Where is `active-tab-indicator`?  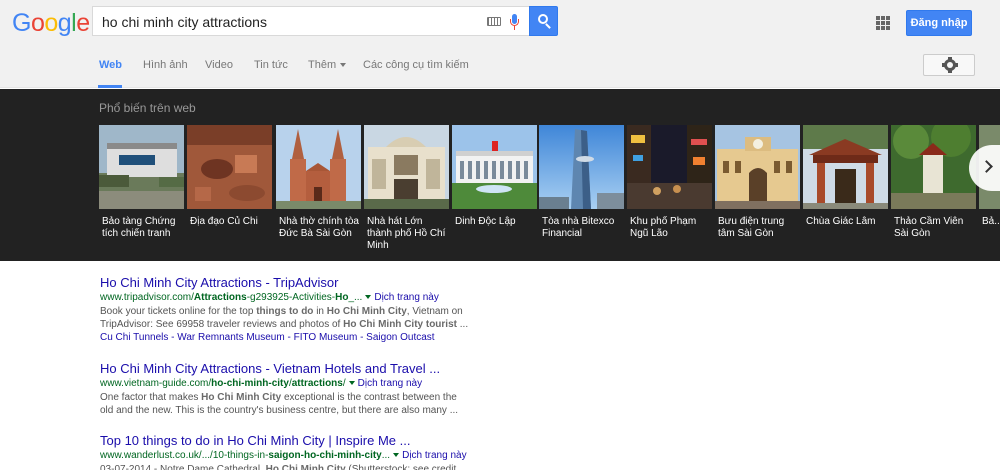 active-tab-indicator is located at coordinates (110, 86).